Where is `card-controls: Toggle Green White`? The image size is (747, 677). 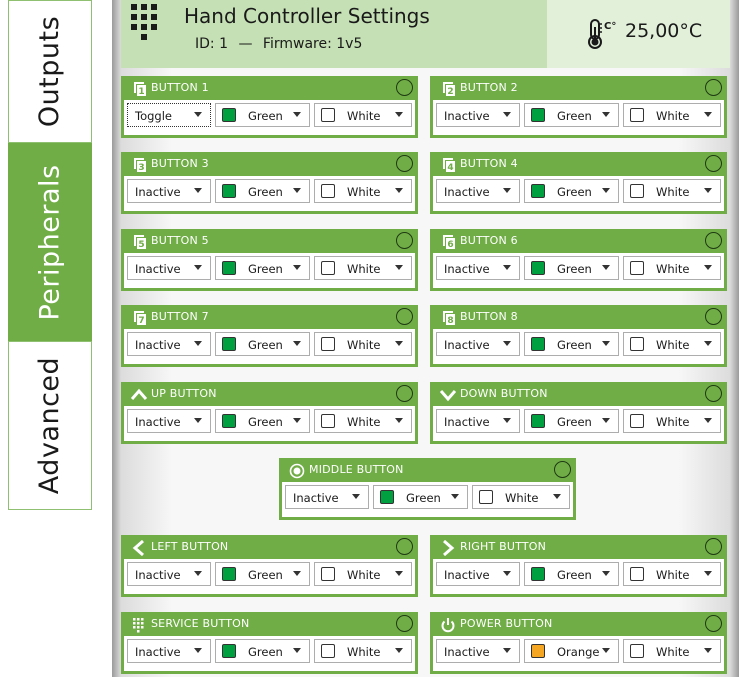
card-controls: Toggle Green White is located at coordinates (269, 117).